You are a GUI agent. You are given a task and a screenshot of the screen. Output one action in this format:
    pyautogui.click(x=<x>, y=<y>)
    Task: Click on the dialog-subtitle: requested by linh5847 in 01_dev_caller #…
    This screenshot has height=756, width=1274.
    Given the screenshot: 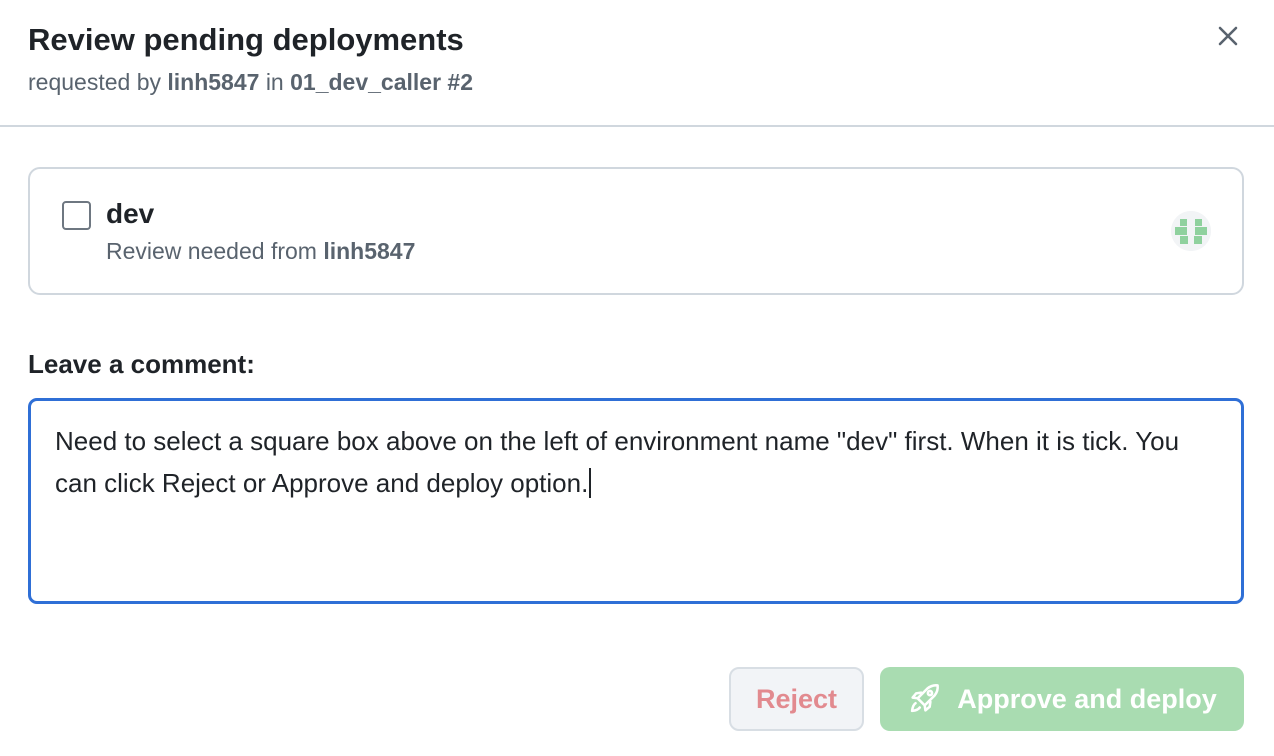 What is the action you would take?
    pyautogui.click(x=250, y=82)
    